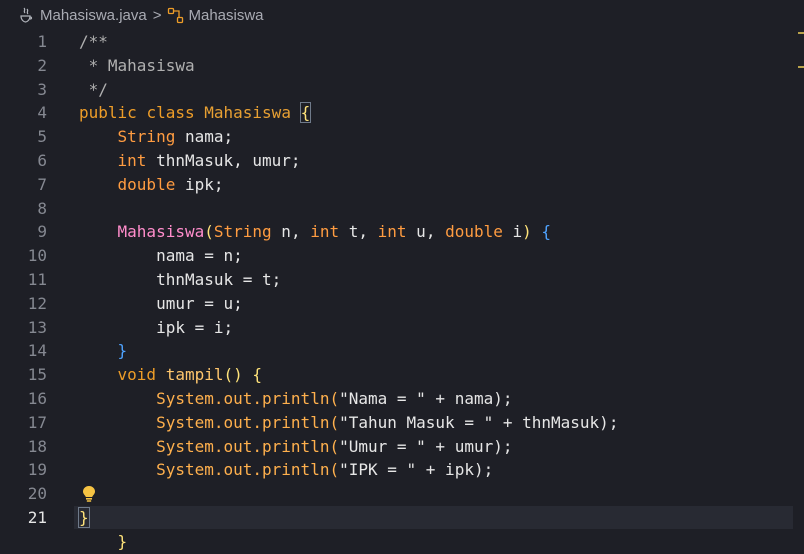 This screenshot has height=554, width=804. Describe the element at coordinates (402, 137) in the screenshot. I see `code-line: 5 String nama;` at that location.